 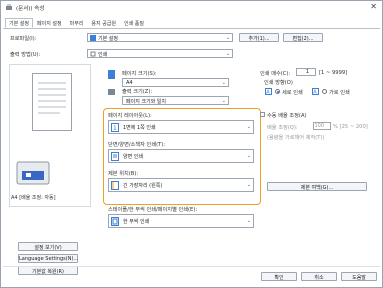 What do you see at coordinates (350, 127) in the screenshot?
I see `scale-range: % [25 ~ 200]` at bounding box center [350, 127].